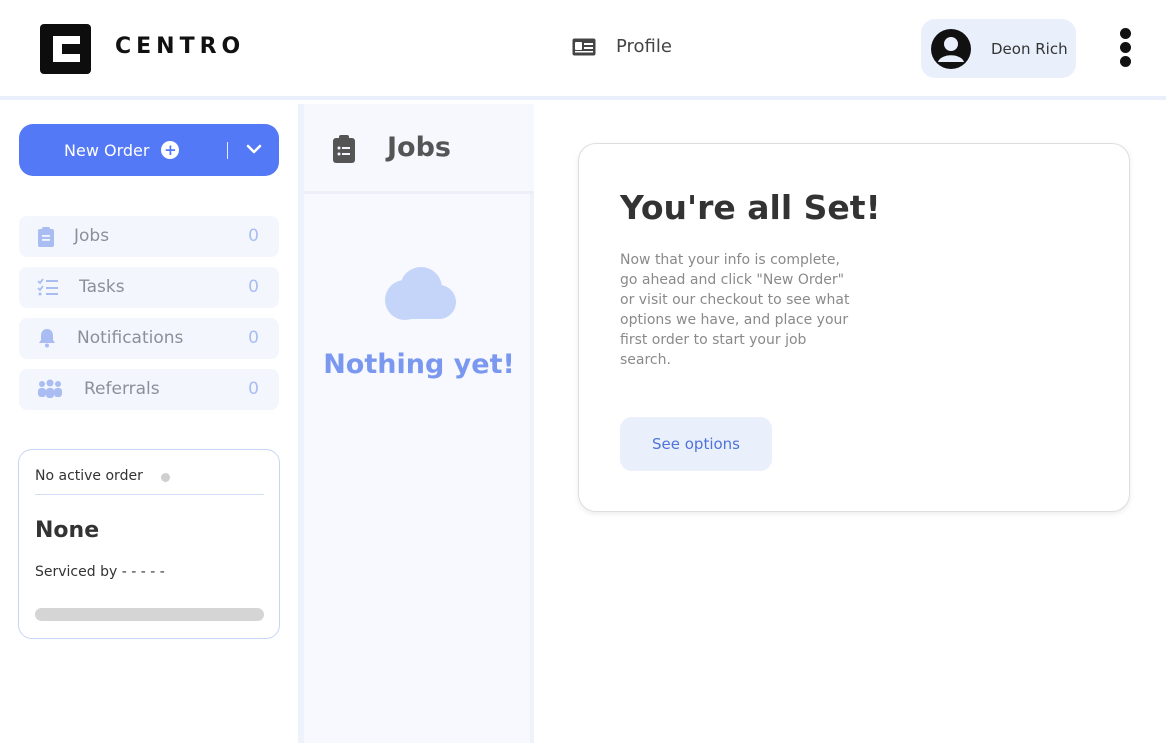  Describe the element at coordinates (130, 338) in the screenshot. I see `sidebar-item-label: Notifications` at that location.